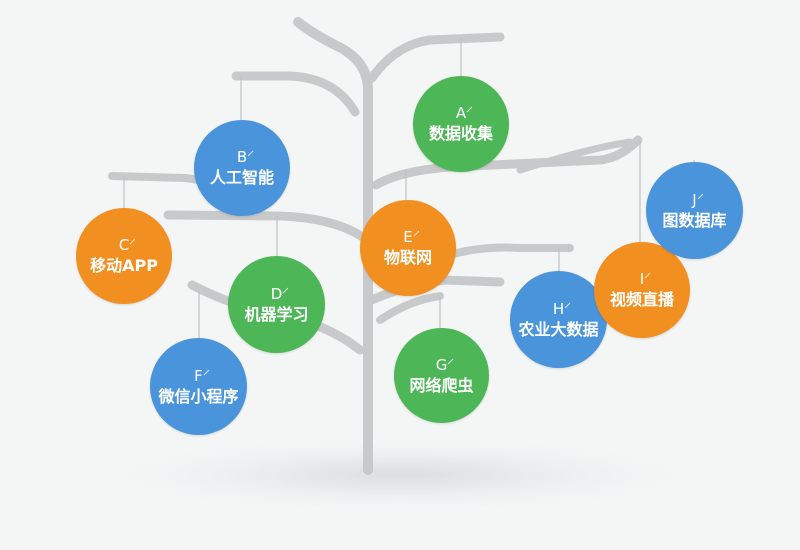  I want to click on node-f-letter: F, so click(198, 375).